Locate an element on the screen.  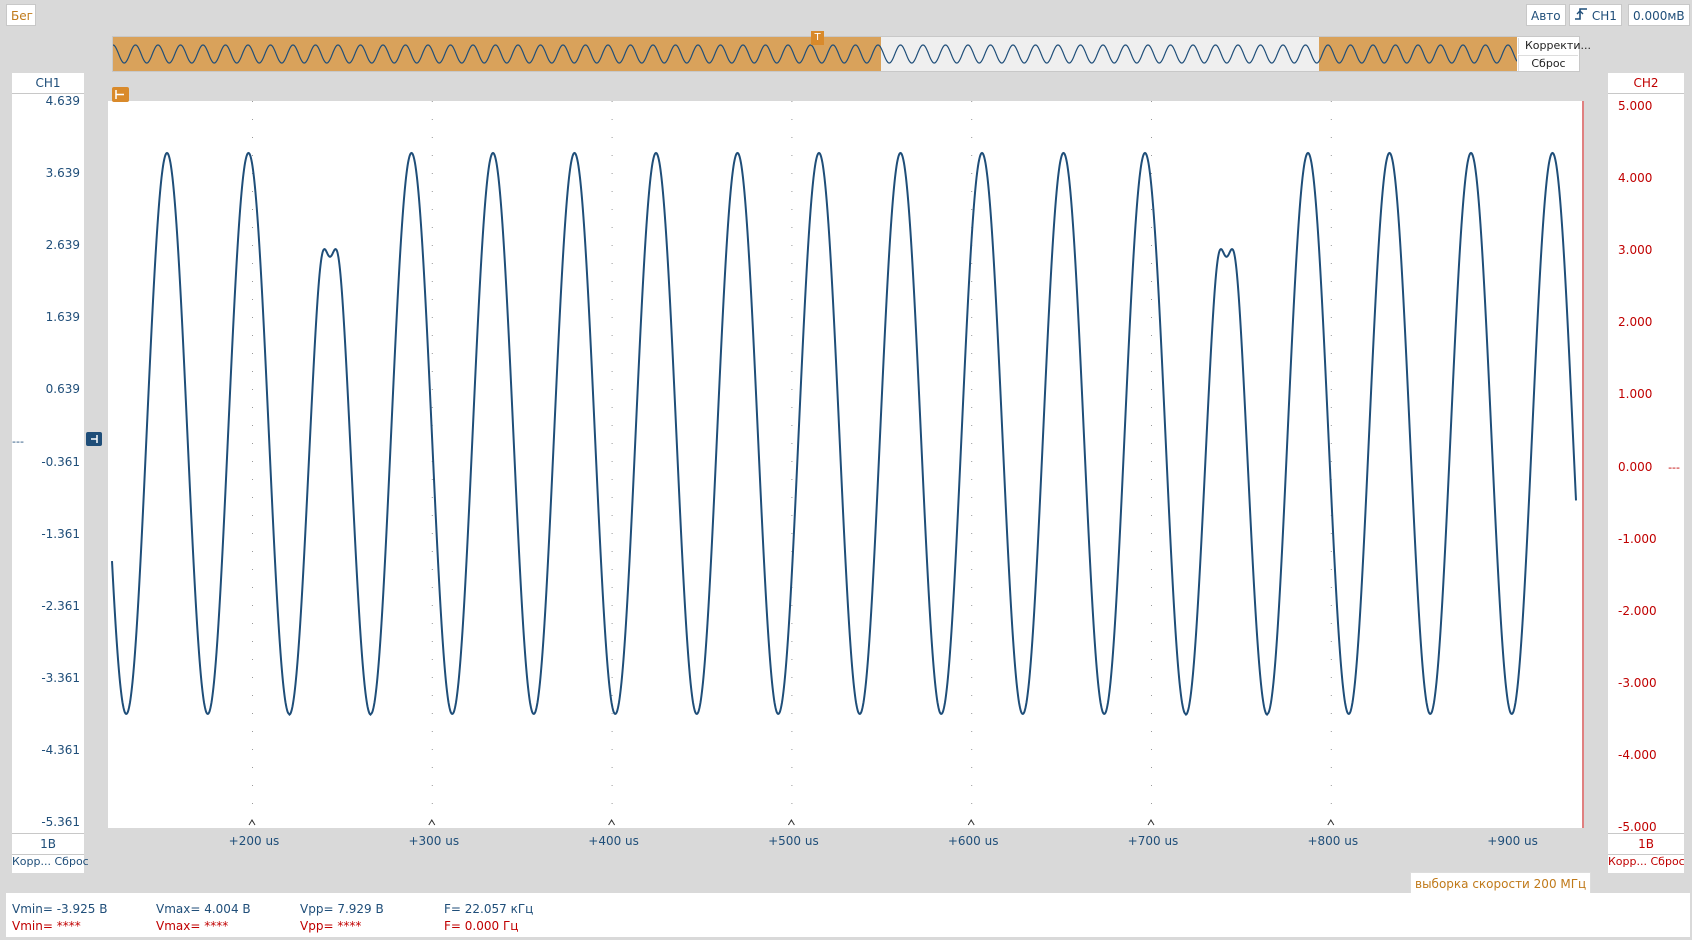
ch1-scale: 1В is located at coordinates (48, 844).